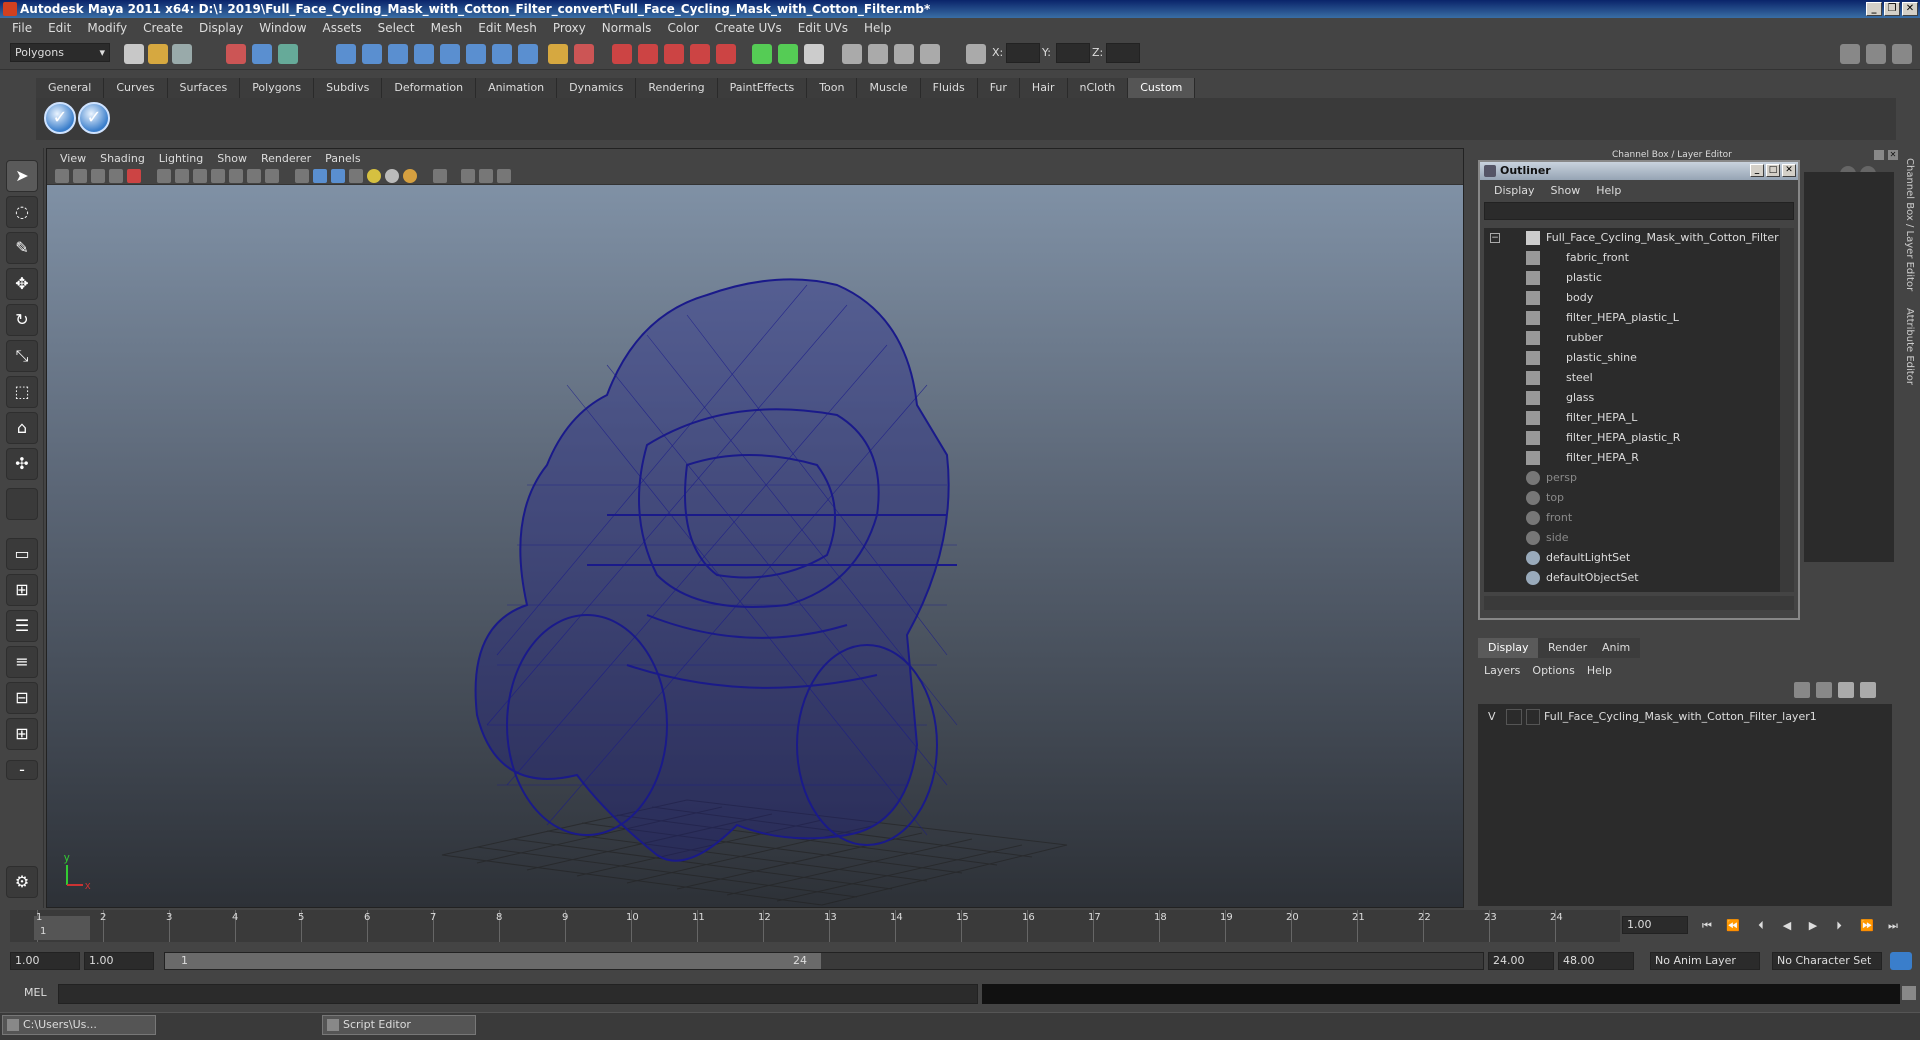  I want to click on show-manipulator-icon: ✣, so click(22, 464).